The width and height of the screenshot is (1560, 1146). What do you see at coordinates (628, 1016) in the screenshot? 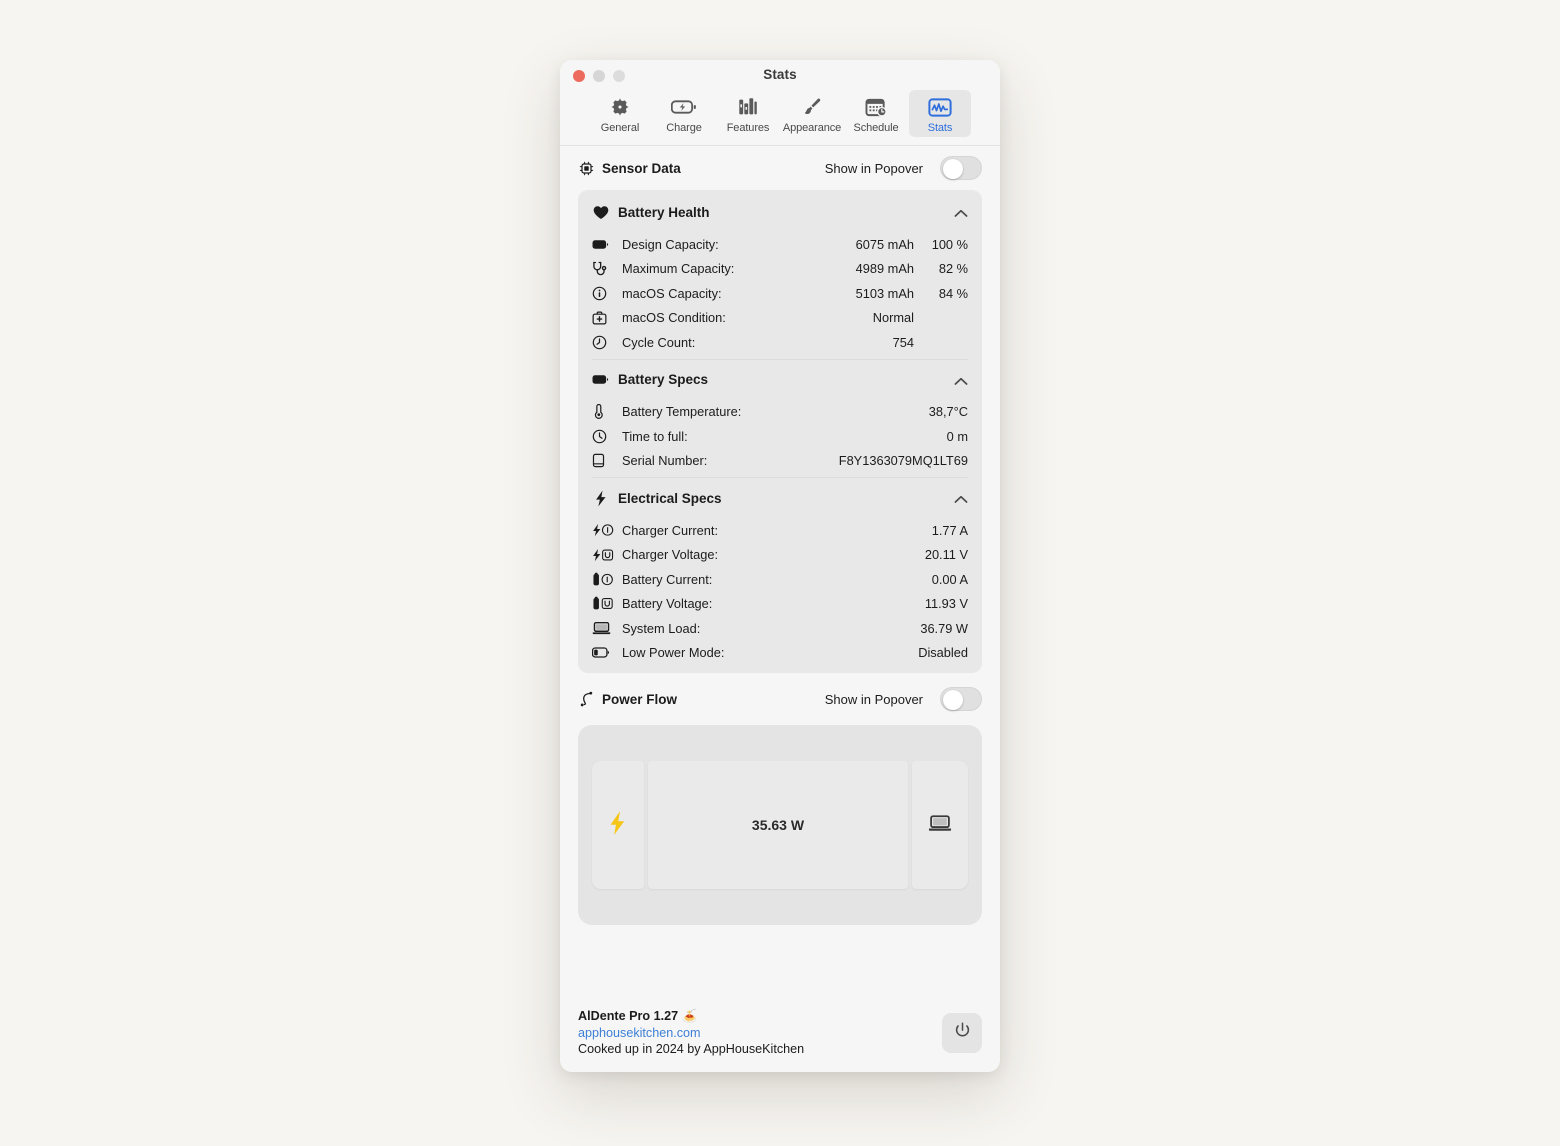
I see `app-version-label: AlDente Pro 1.27` at bounding box center [628, 1016].